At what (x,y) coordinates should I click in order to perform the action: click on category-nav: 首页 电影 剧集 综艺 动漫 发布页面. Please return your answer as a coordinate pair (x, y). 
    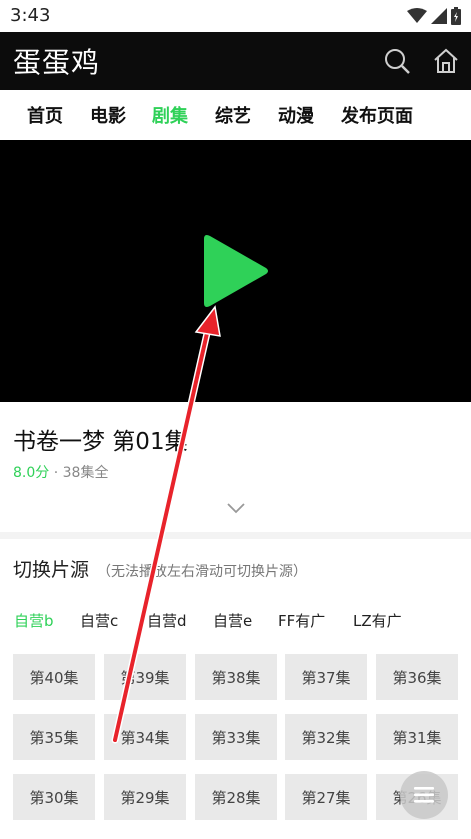
    Looking at the image, I should click on (235, 115).